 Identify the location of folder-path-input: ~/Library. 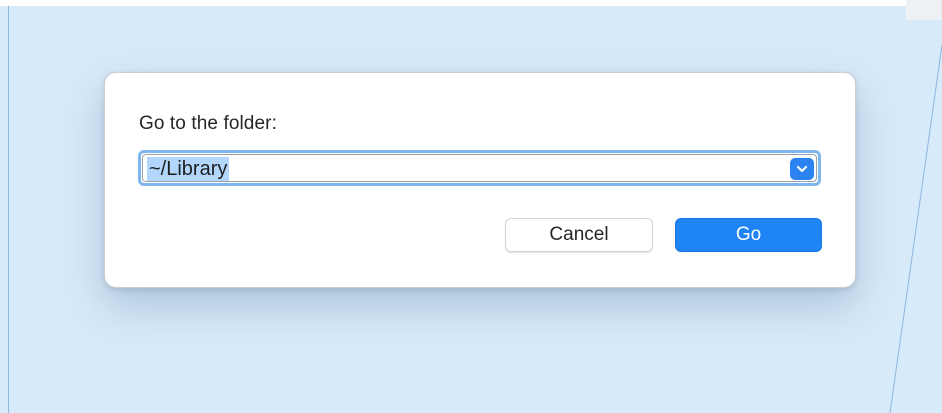
(479, 168).